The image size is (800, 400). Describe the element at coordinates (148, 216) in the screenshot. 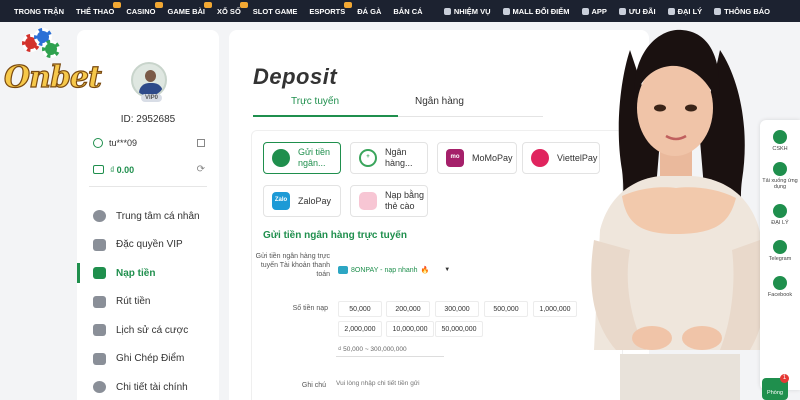

I see `menu-item-personal-center: Trung tâm cá nhân` at that location.